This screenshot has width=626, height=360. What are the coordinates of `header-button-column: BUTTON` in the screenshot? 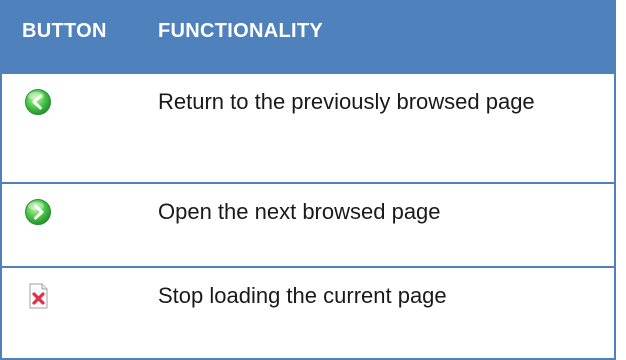 It's located at (64, 31).